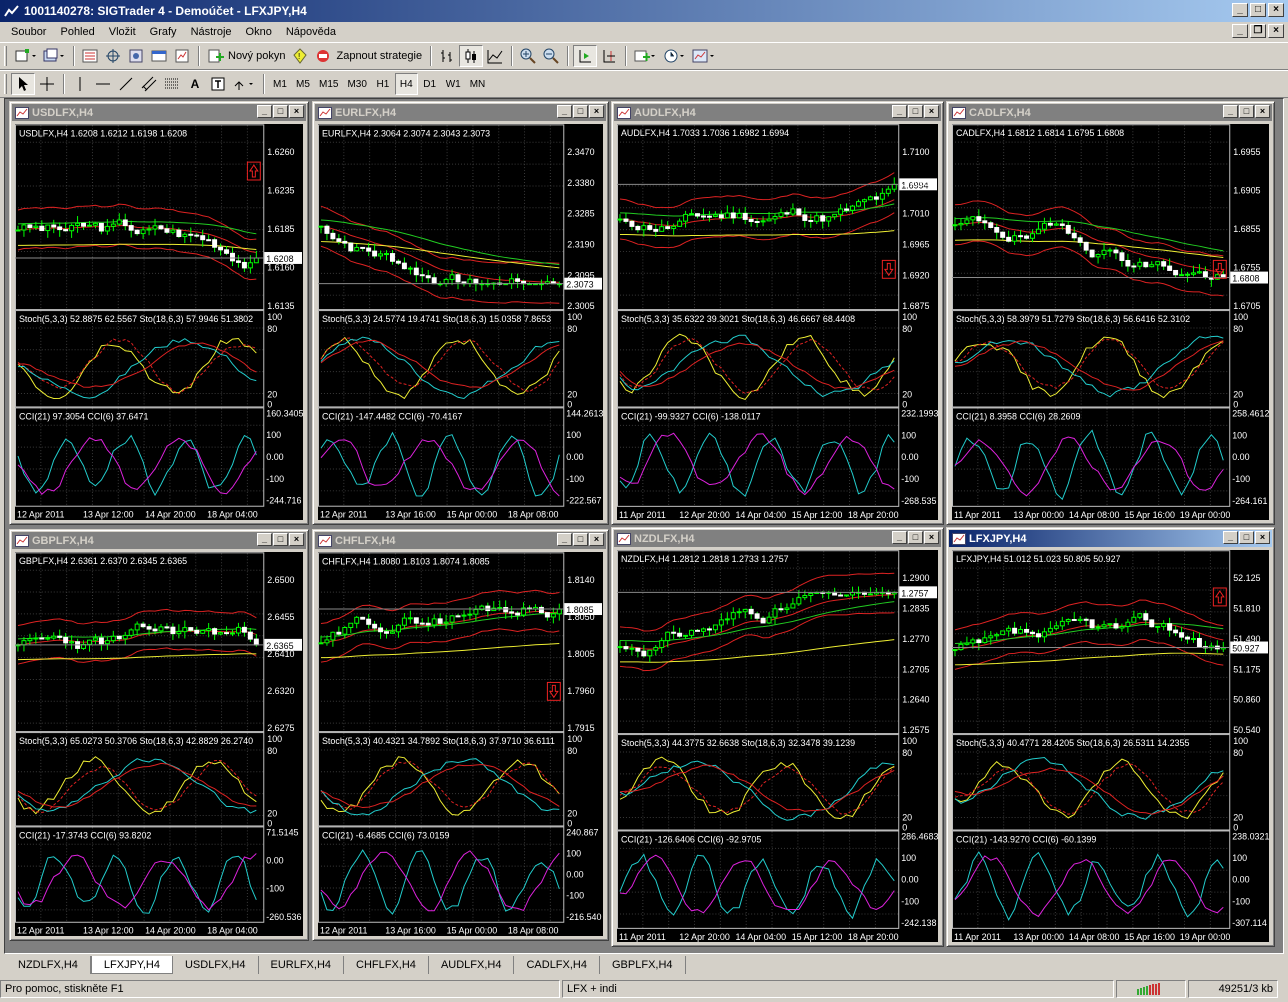 The image size is (1288, 1002). I want to click on zoom-out-button, so click(551, 56).